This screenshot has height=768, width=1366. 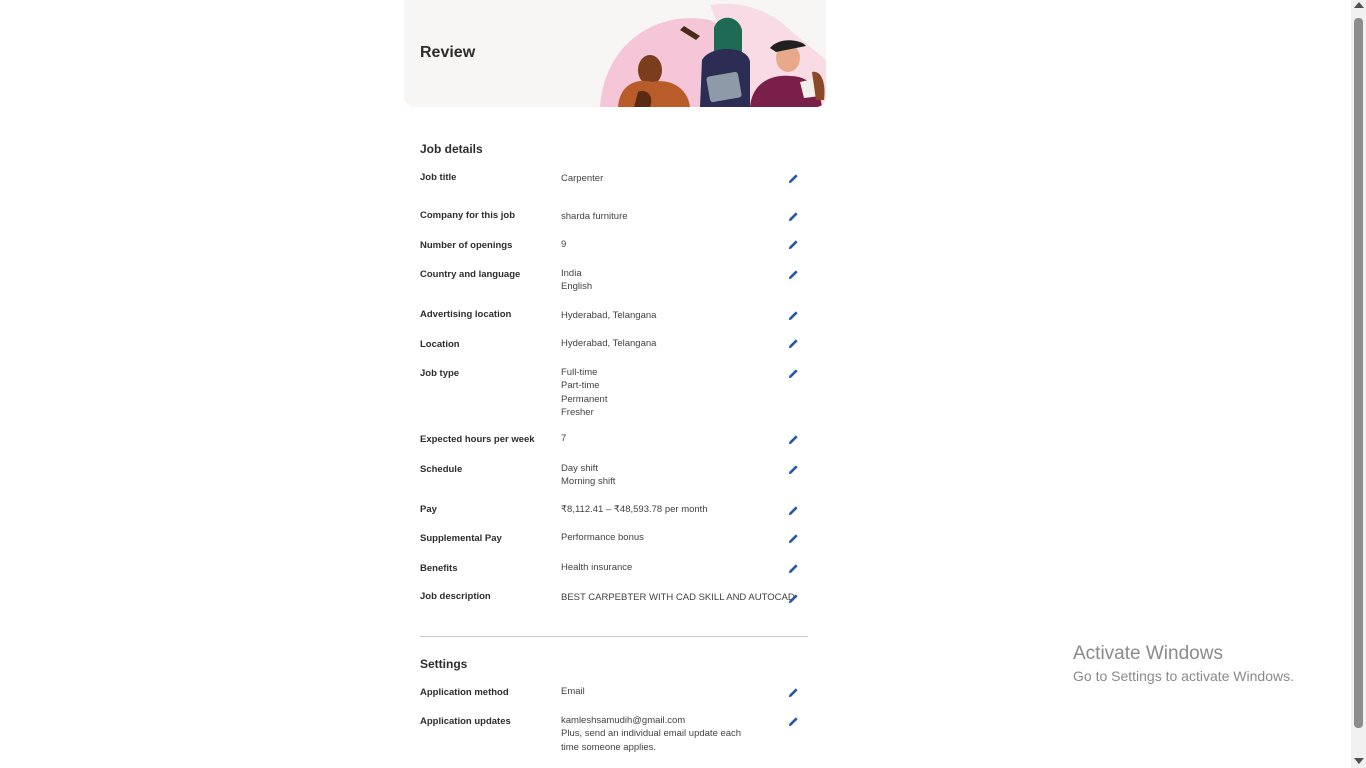 What do you see at coordinates (1183, 676) in the screenshot?
I see `watermark-subtitle: Go to Settings to activate Windows.` at bounding box center [1183, 676].